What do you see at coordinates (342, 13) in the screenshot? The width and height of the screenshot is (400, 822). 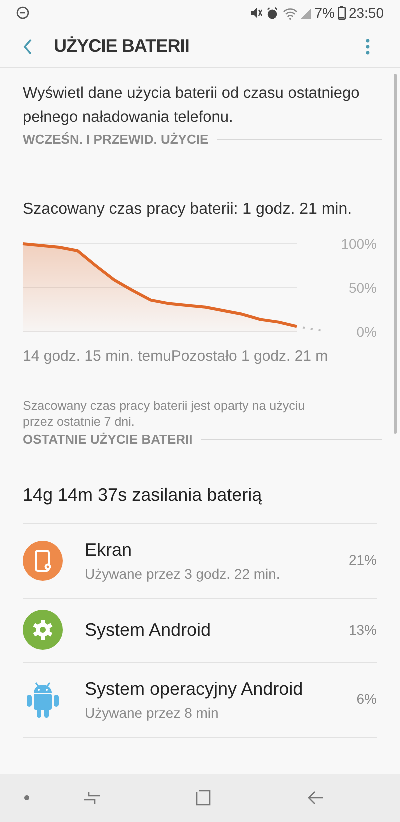 I see `battery-icon` at bounding box center [342, 13].